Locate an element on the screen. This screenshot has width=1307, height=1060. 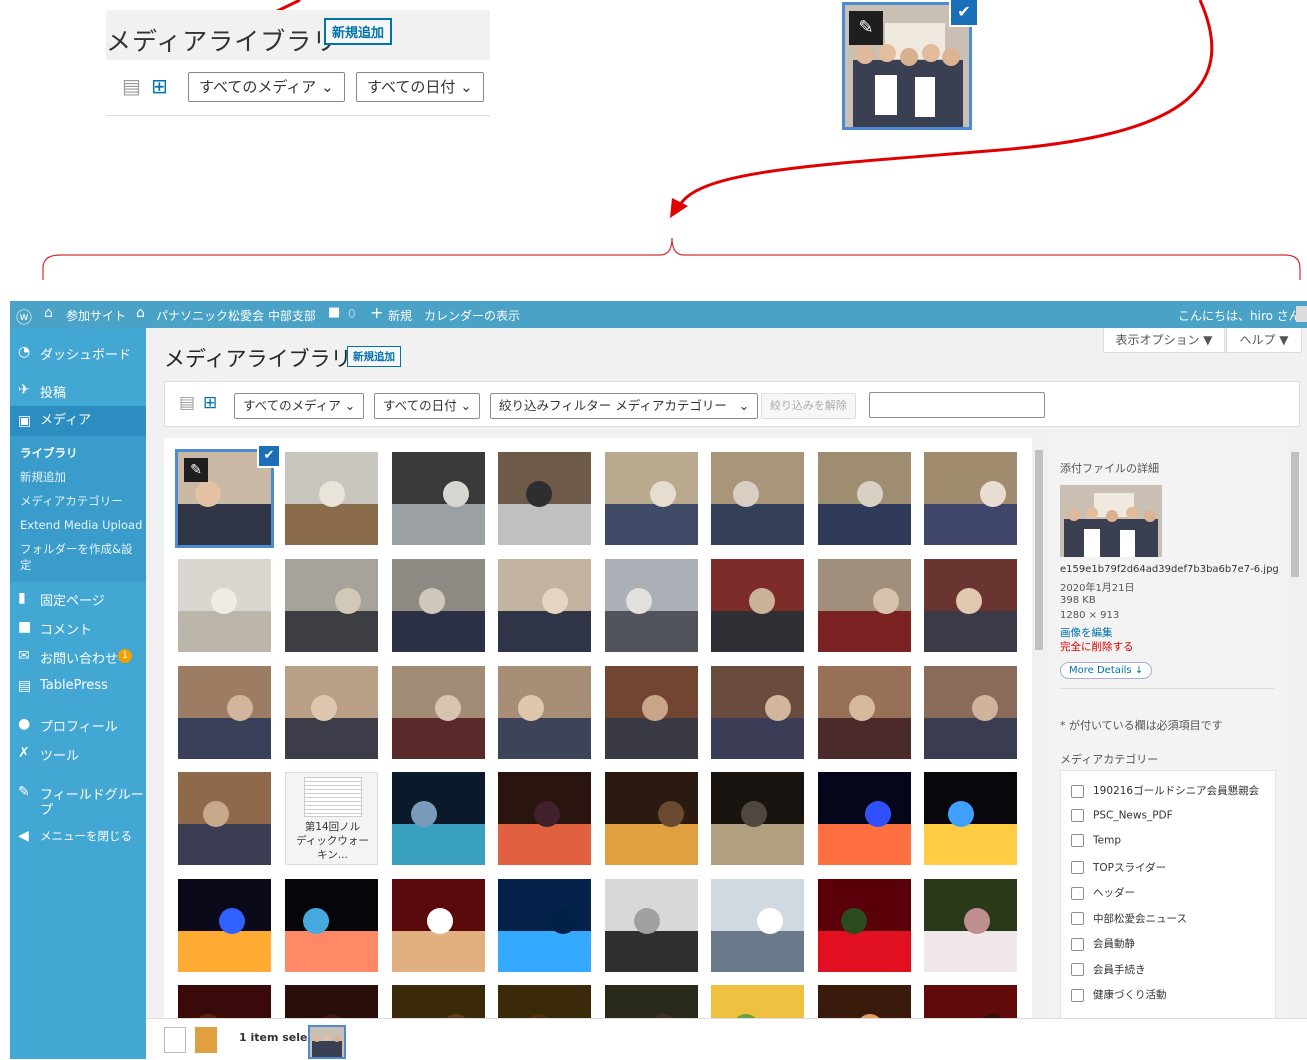
checkmark-icon: ✔ is located at coordinates (269, 456).